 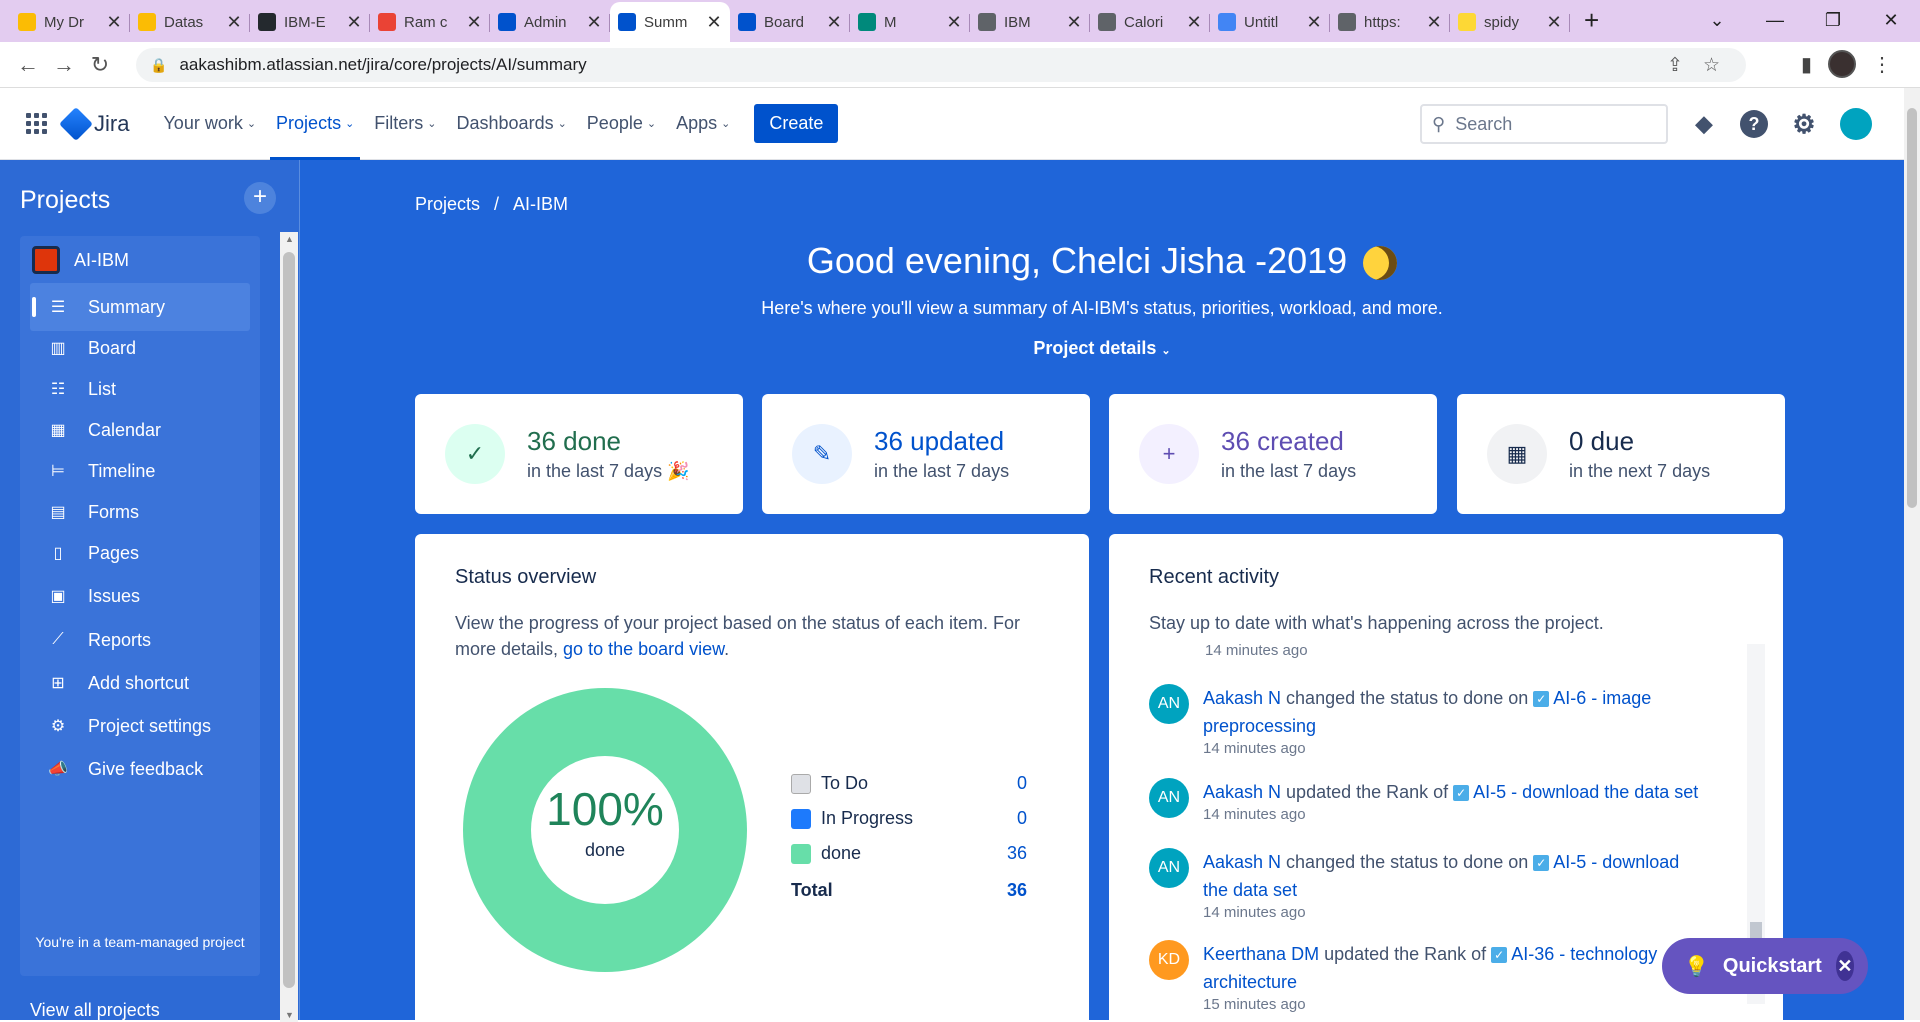 I want to click on donut-percent: 100%, so click(x=605, y=809).